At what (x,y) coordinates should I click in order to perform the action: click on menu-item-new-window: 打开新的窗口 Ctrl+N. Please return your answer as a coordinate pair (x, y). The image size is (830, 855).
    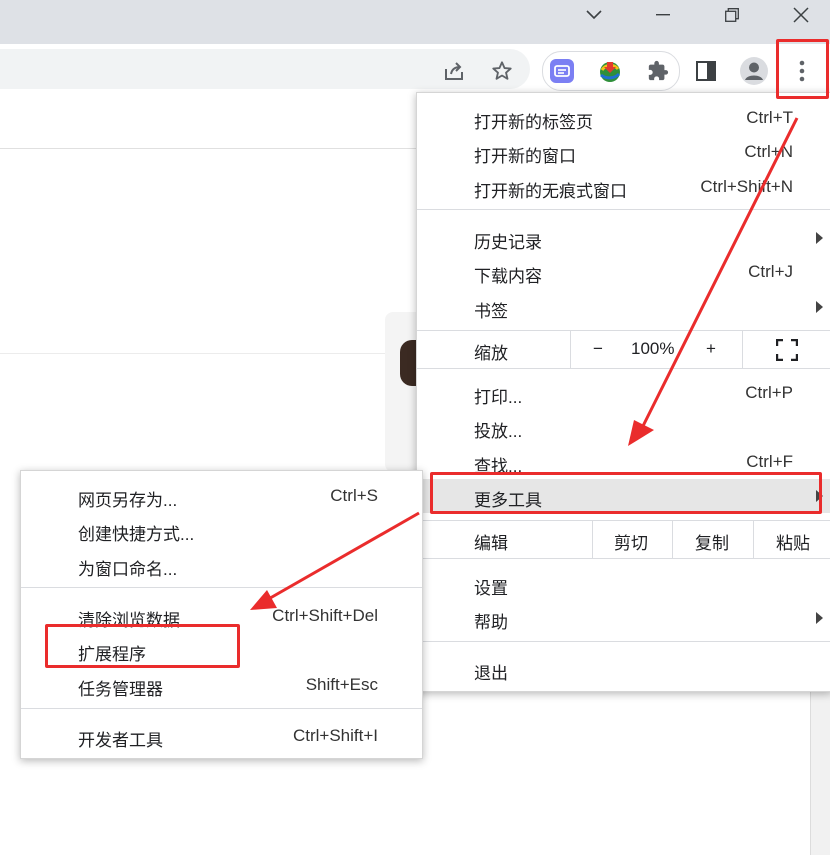
    Looking at the image, I should click on (623, 152).